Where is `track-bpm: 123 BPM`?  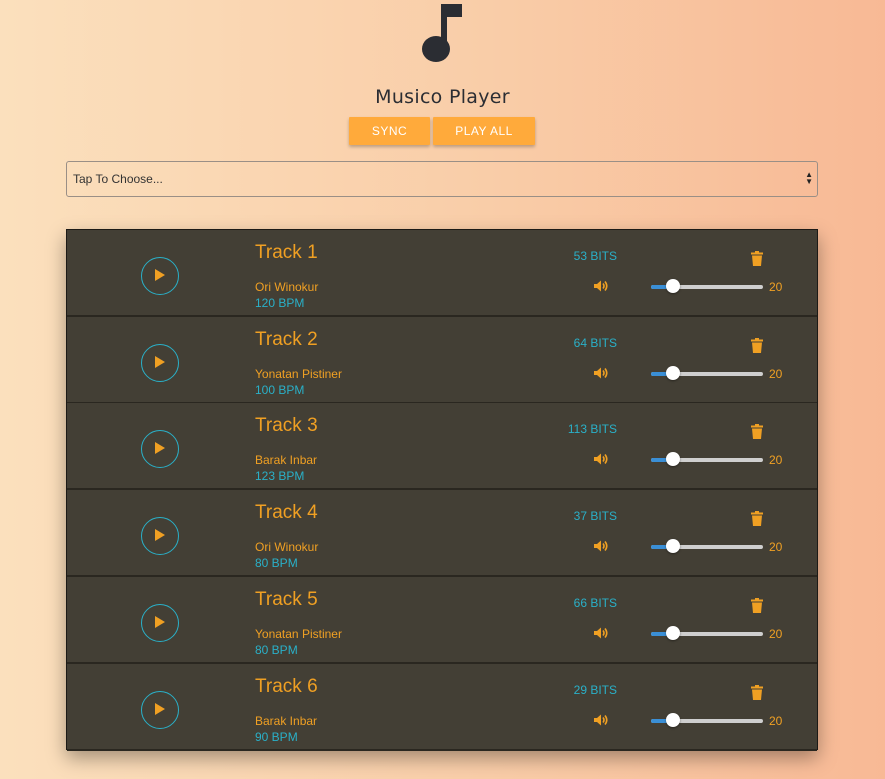 track-bpm: 123 BPM is located at coordinates (280, 476).